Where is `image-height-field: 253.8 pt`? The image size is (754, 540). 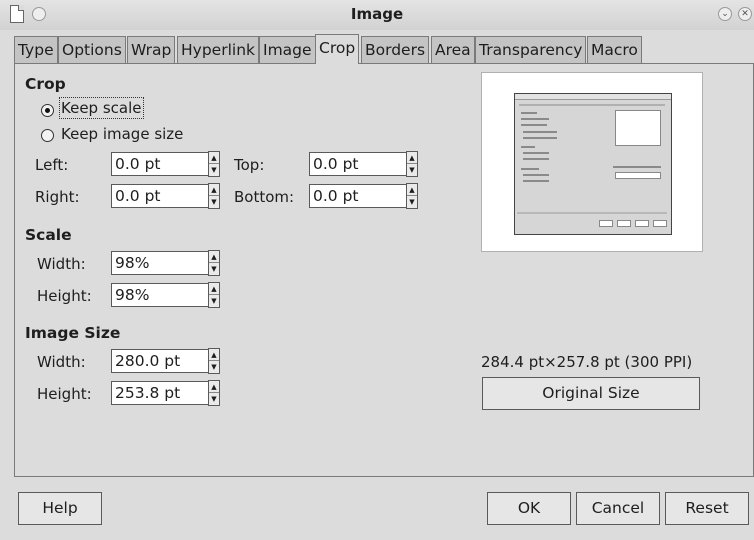
image-height-field: 253.8 pt is located at coordinates (160, 393).